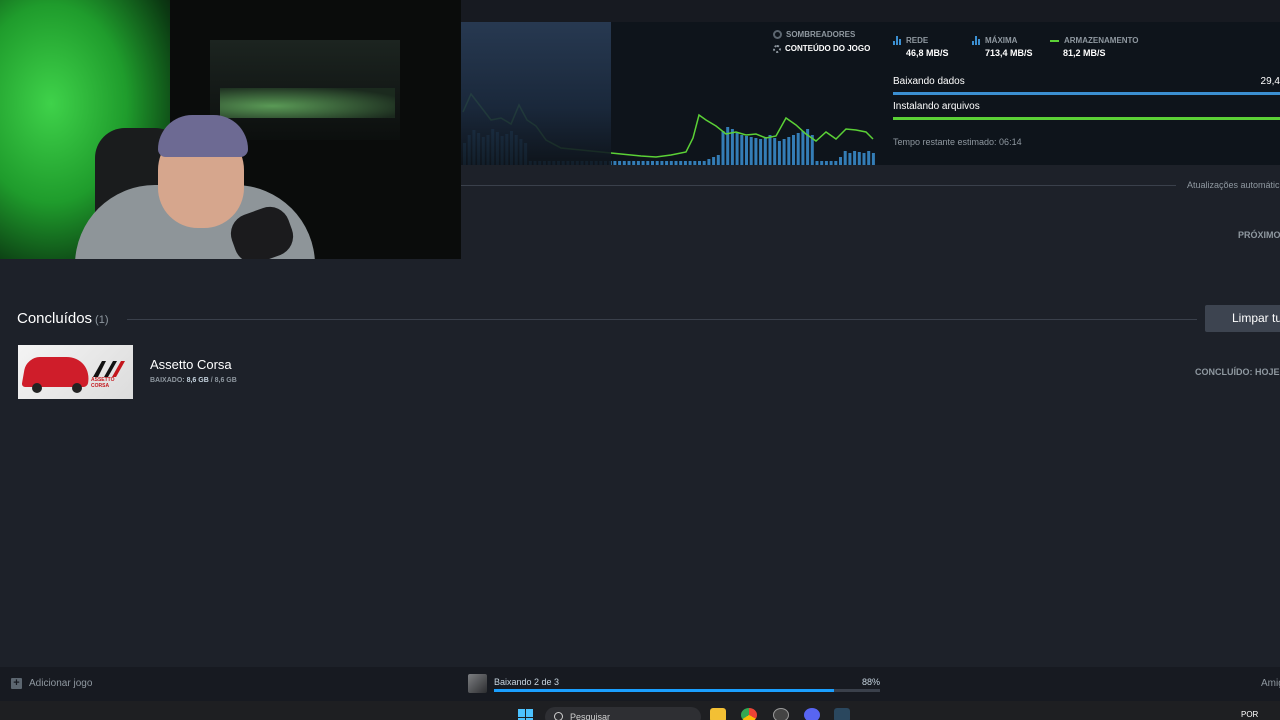  I want to click on installing-progress: Instalando arquivos, so click(1086, 110).